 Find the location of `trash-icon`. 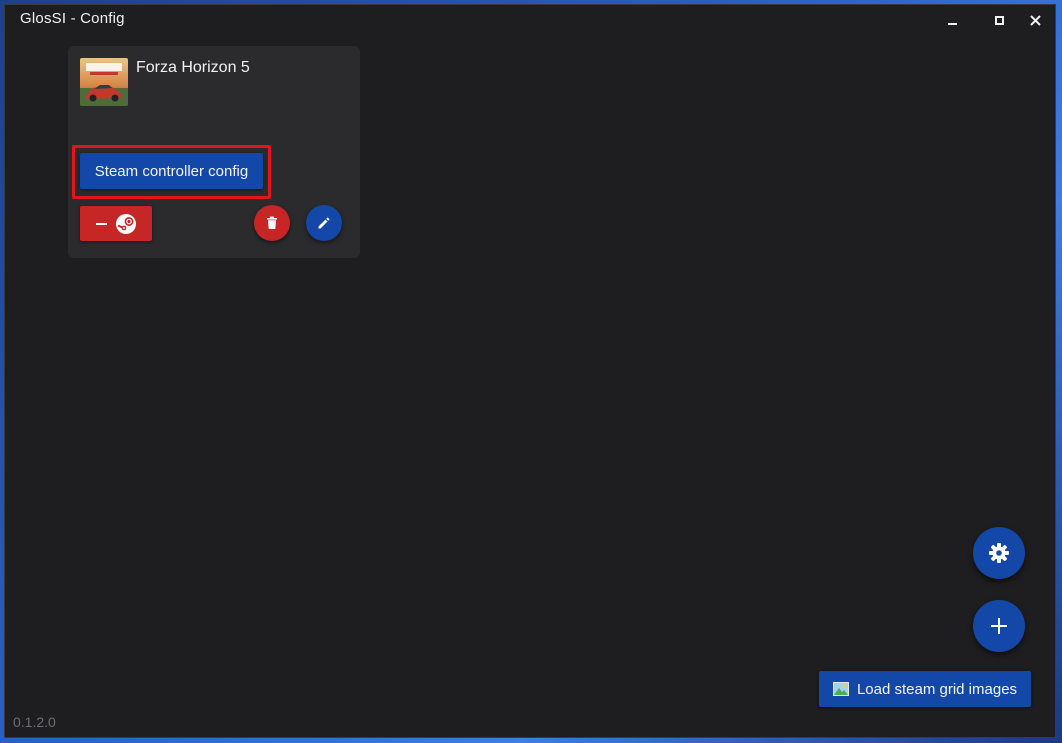

trash-icon is located at coordinates (272, 222).